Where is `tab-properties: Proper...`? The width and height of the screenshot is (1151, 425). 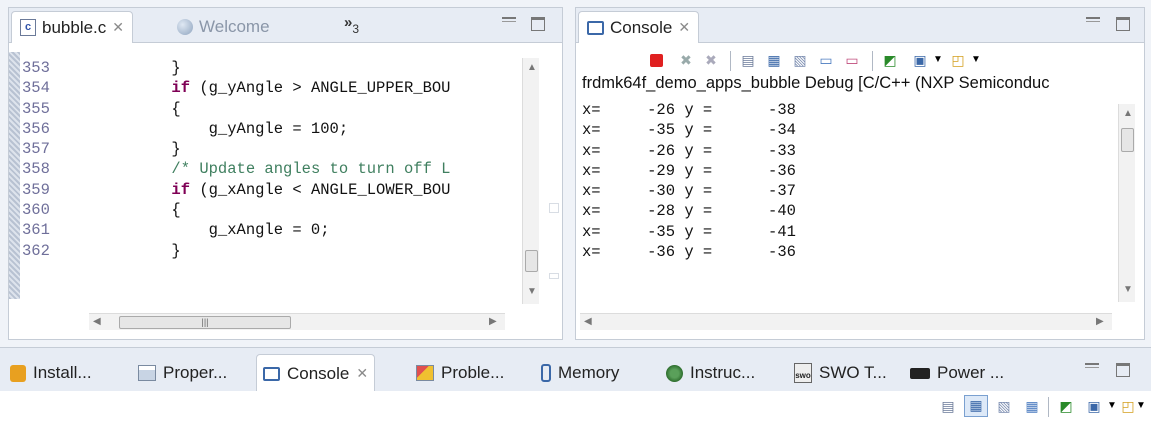
tab-properties: Proper... is located at coordinates (182, 373).